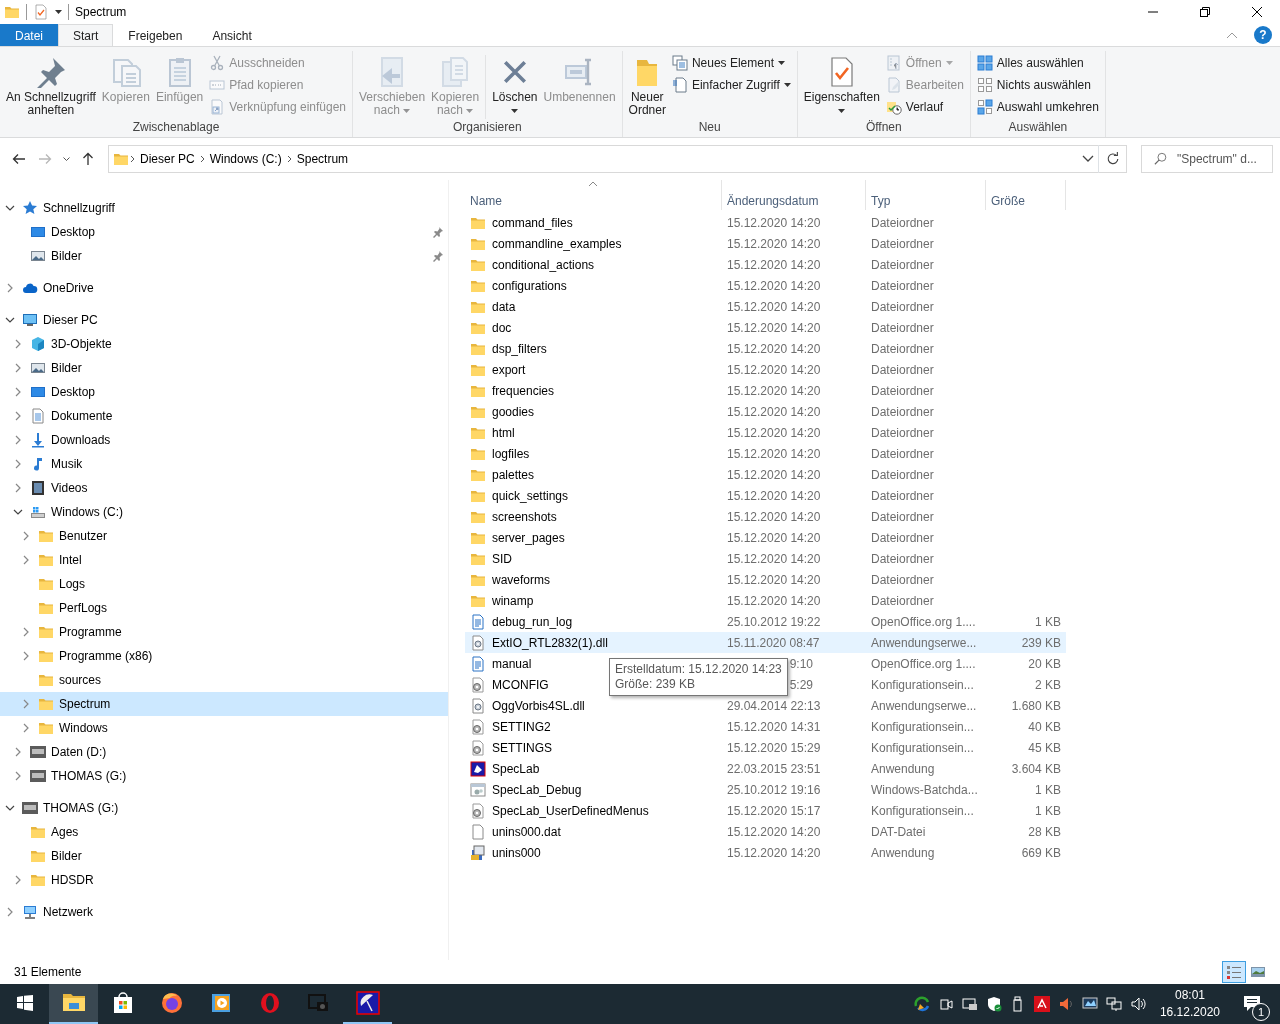 The width and height of the screenshot is (1280, 1024). What do you see at coordinates (224, 656) in the screenshot?
I see `tree-item: Programme (x86)` at bounding box center [224, 656].